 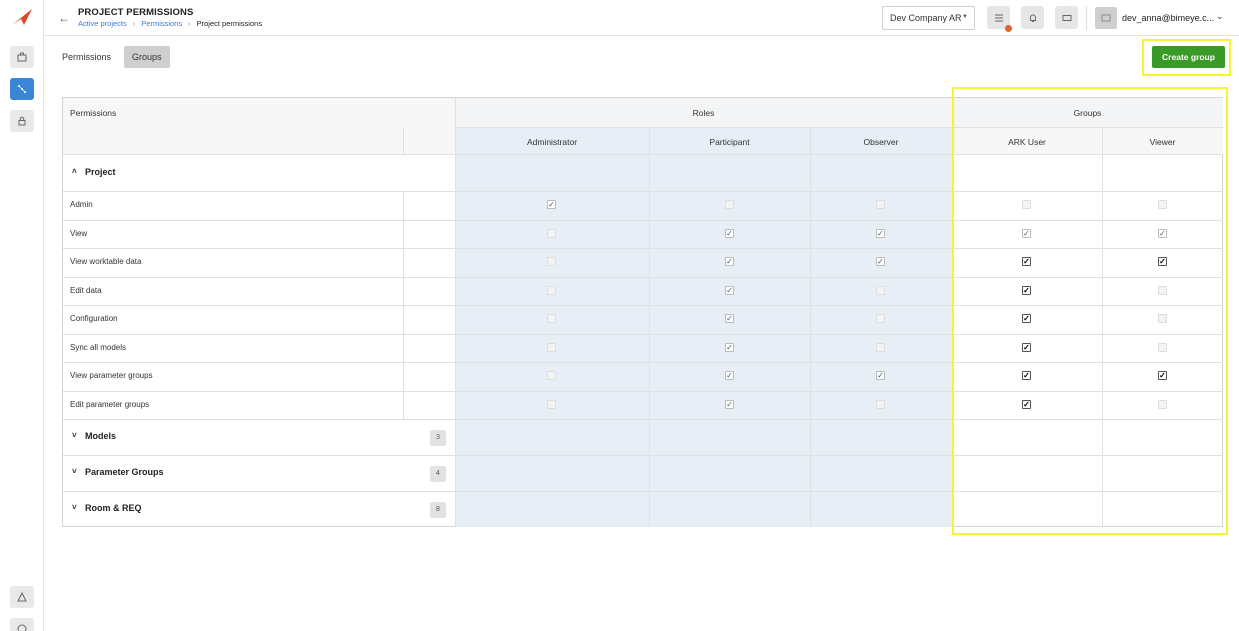 What do you see at coordinates (74, 171) in the screenshot?
I see `chevron-up-icon: ˄` at bounding box center [74, 171].